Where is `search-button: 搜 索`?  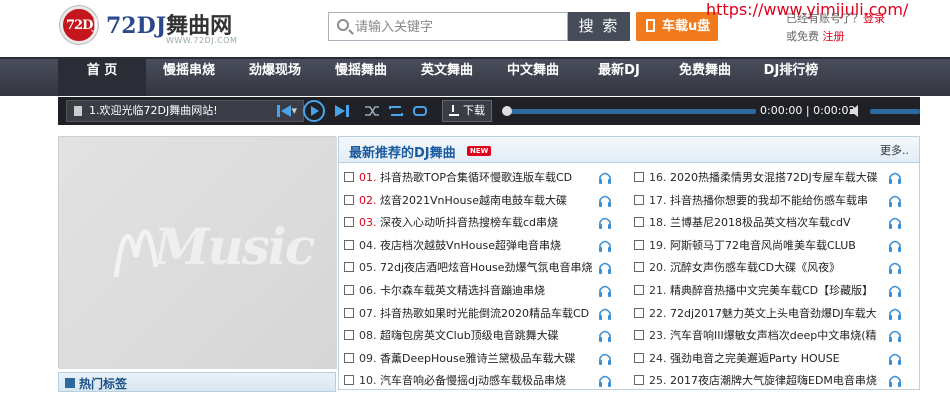
search-button: 搜 索 is located at coordinates (599, 26).